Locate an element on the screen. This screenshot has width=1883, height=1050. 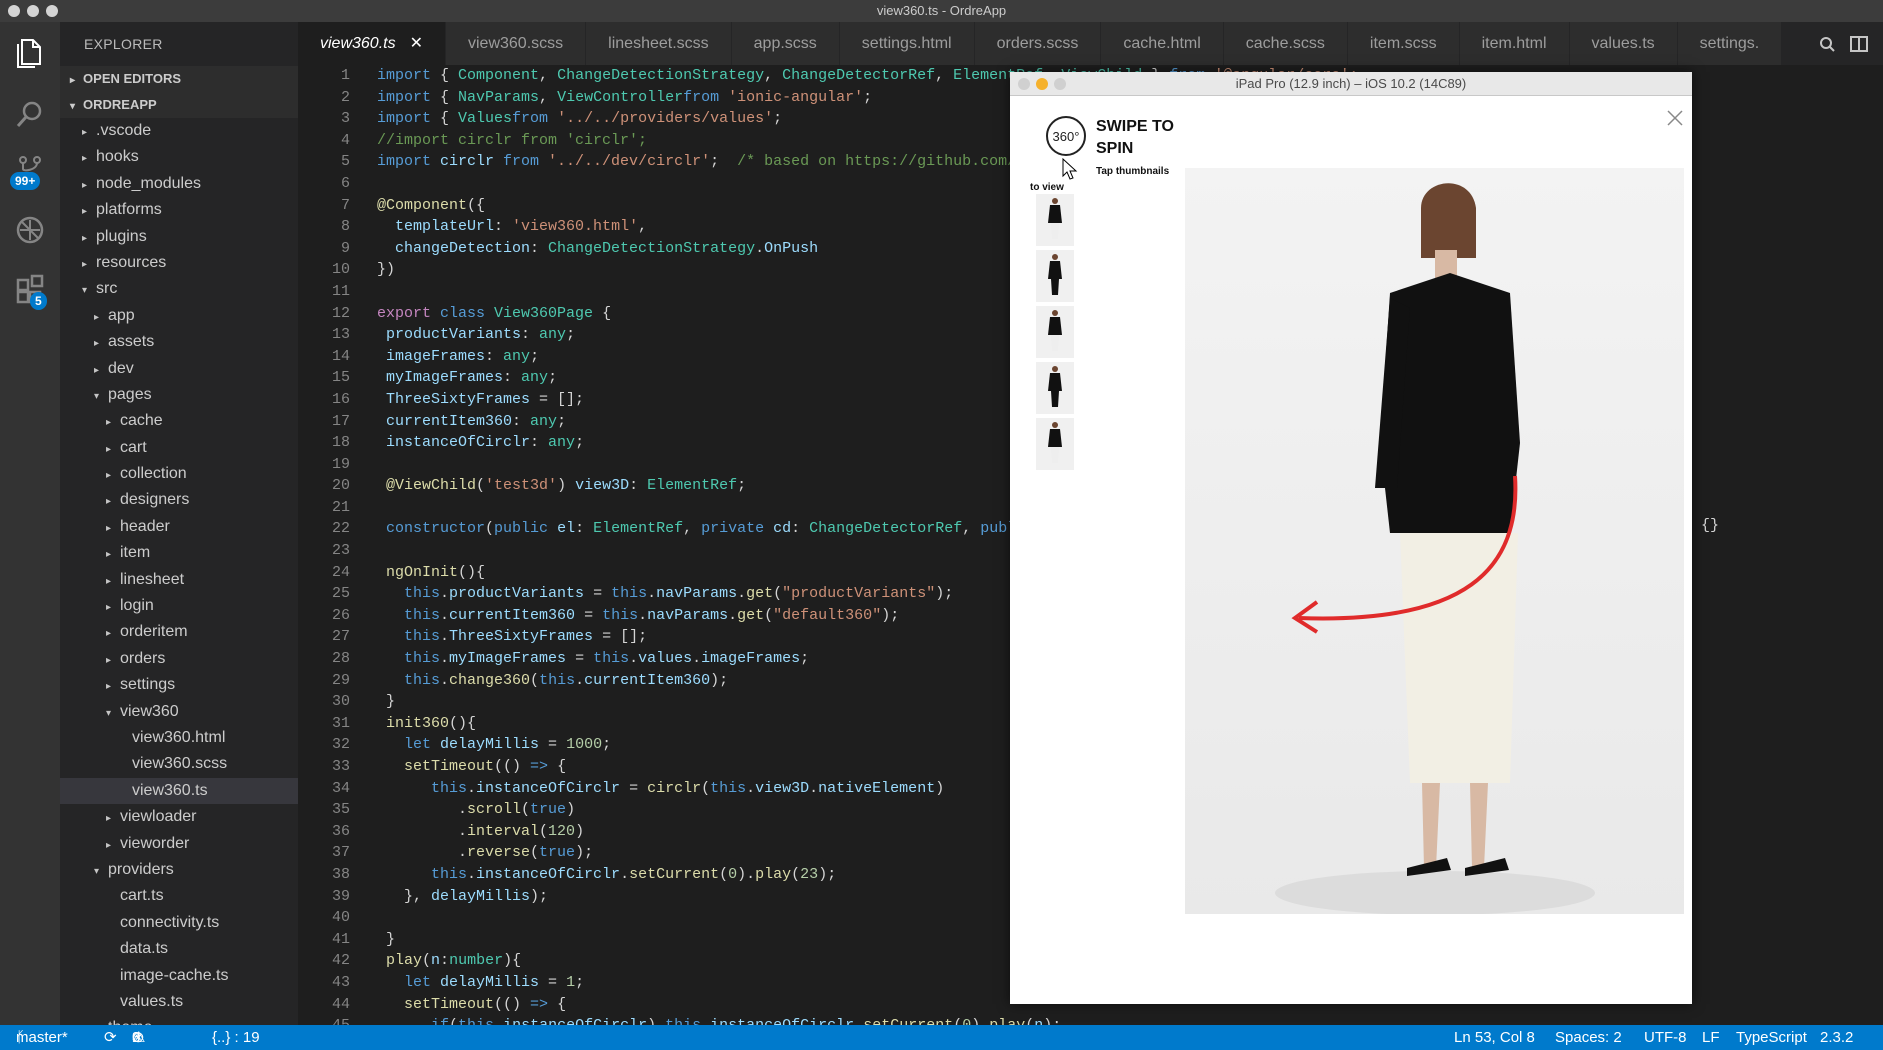
debug-icon is located at coordinates (30, 230).